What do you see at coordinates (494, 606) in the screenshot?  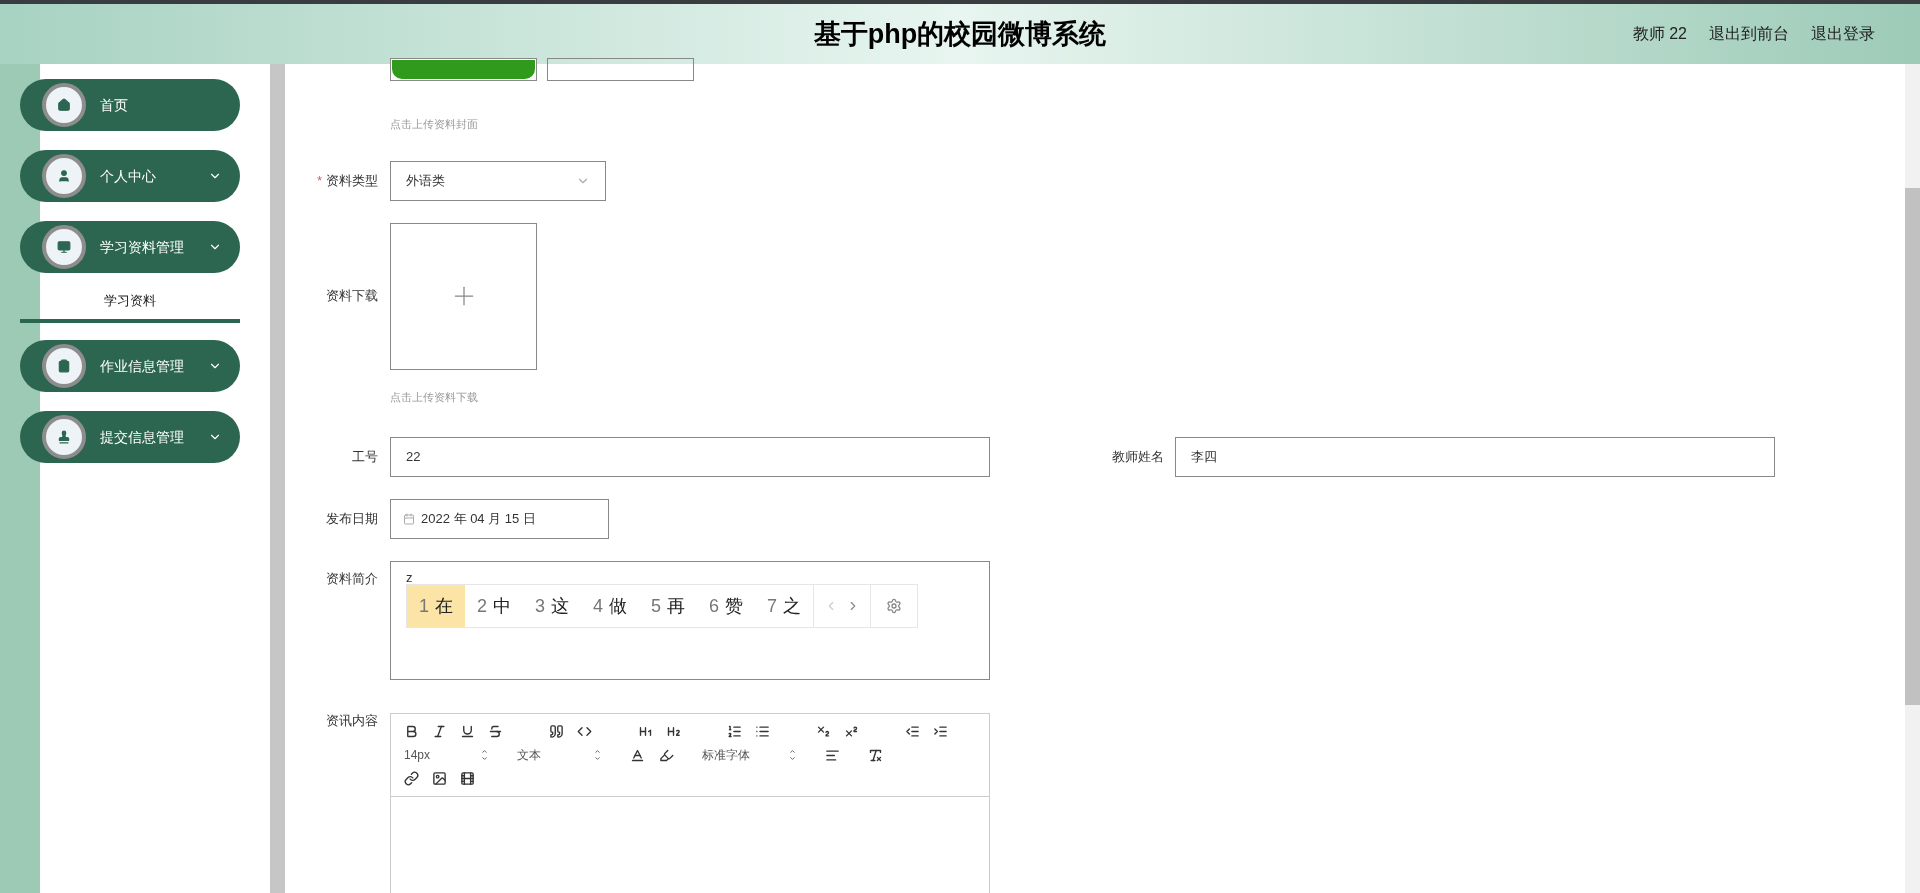 I see `ime-candidate: 2 中` at bounding box center [494, 606].